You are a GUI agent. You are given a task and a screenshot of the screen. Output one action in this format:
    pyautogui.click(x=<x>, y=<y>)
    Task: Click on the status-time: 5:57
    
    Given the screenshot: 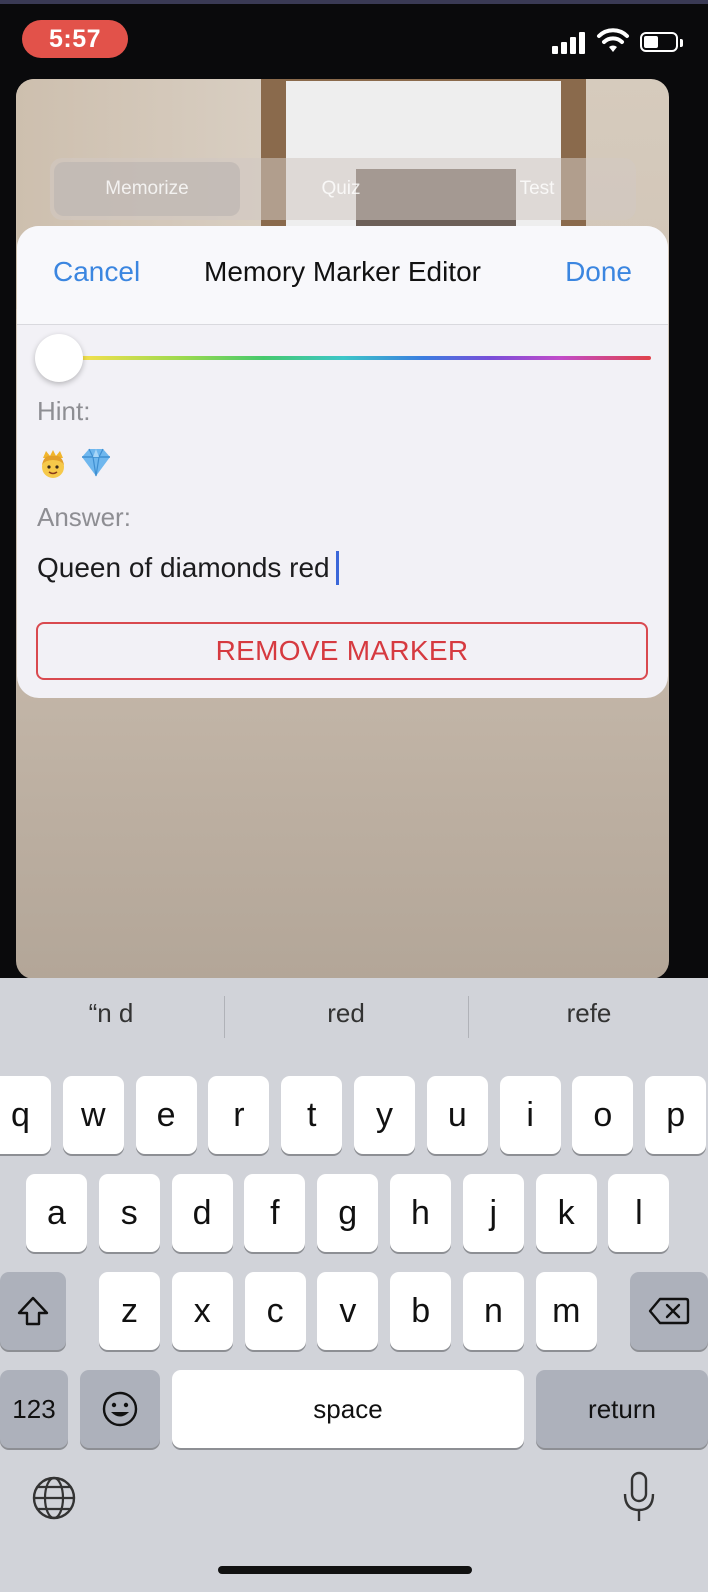 What is the action you would take?
    pyautogui.click(x=75, y=39)
    